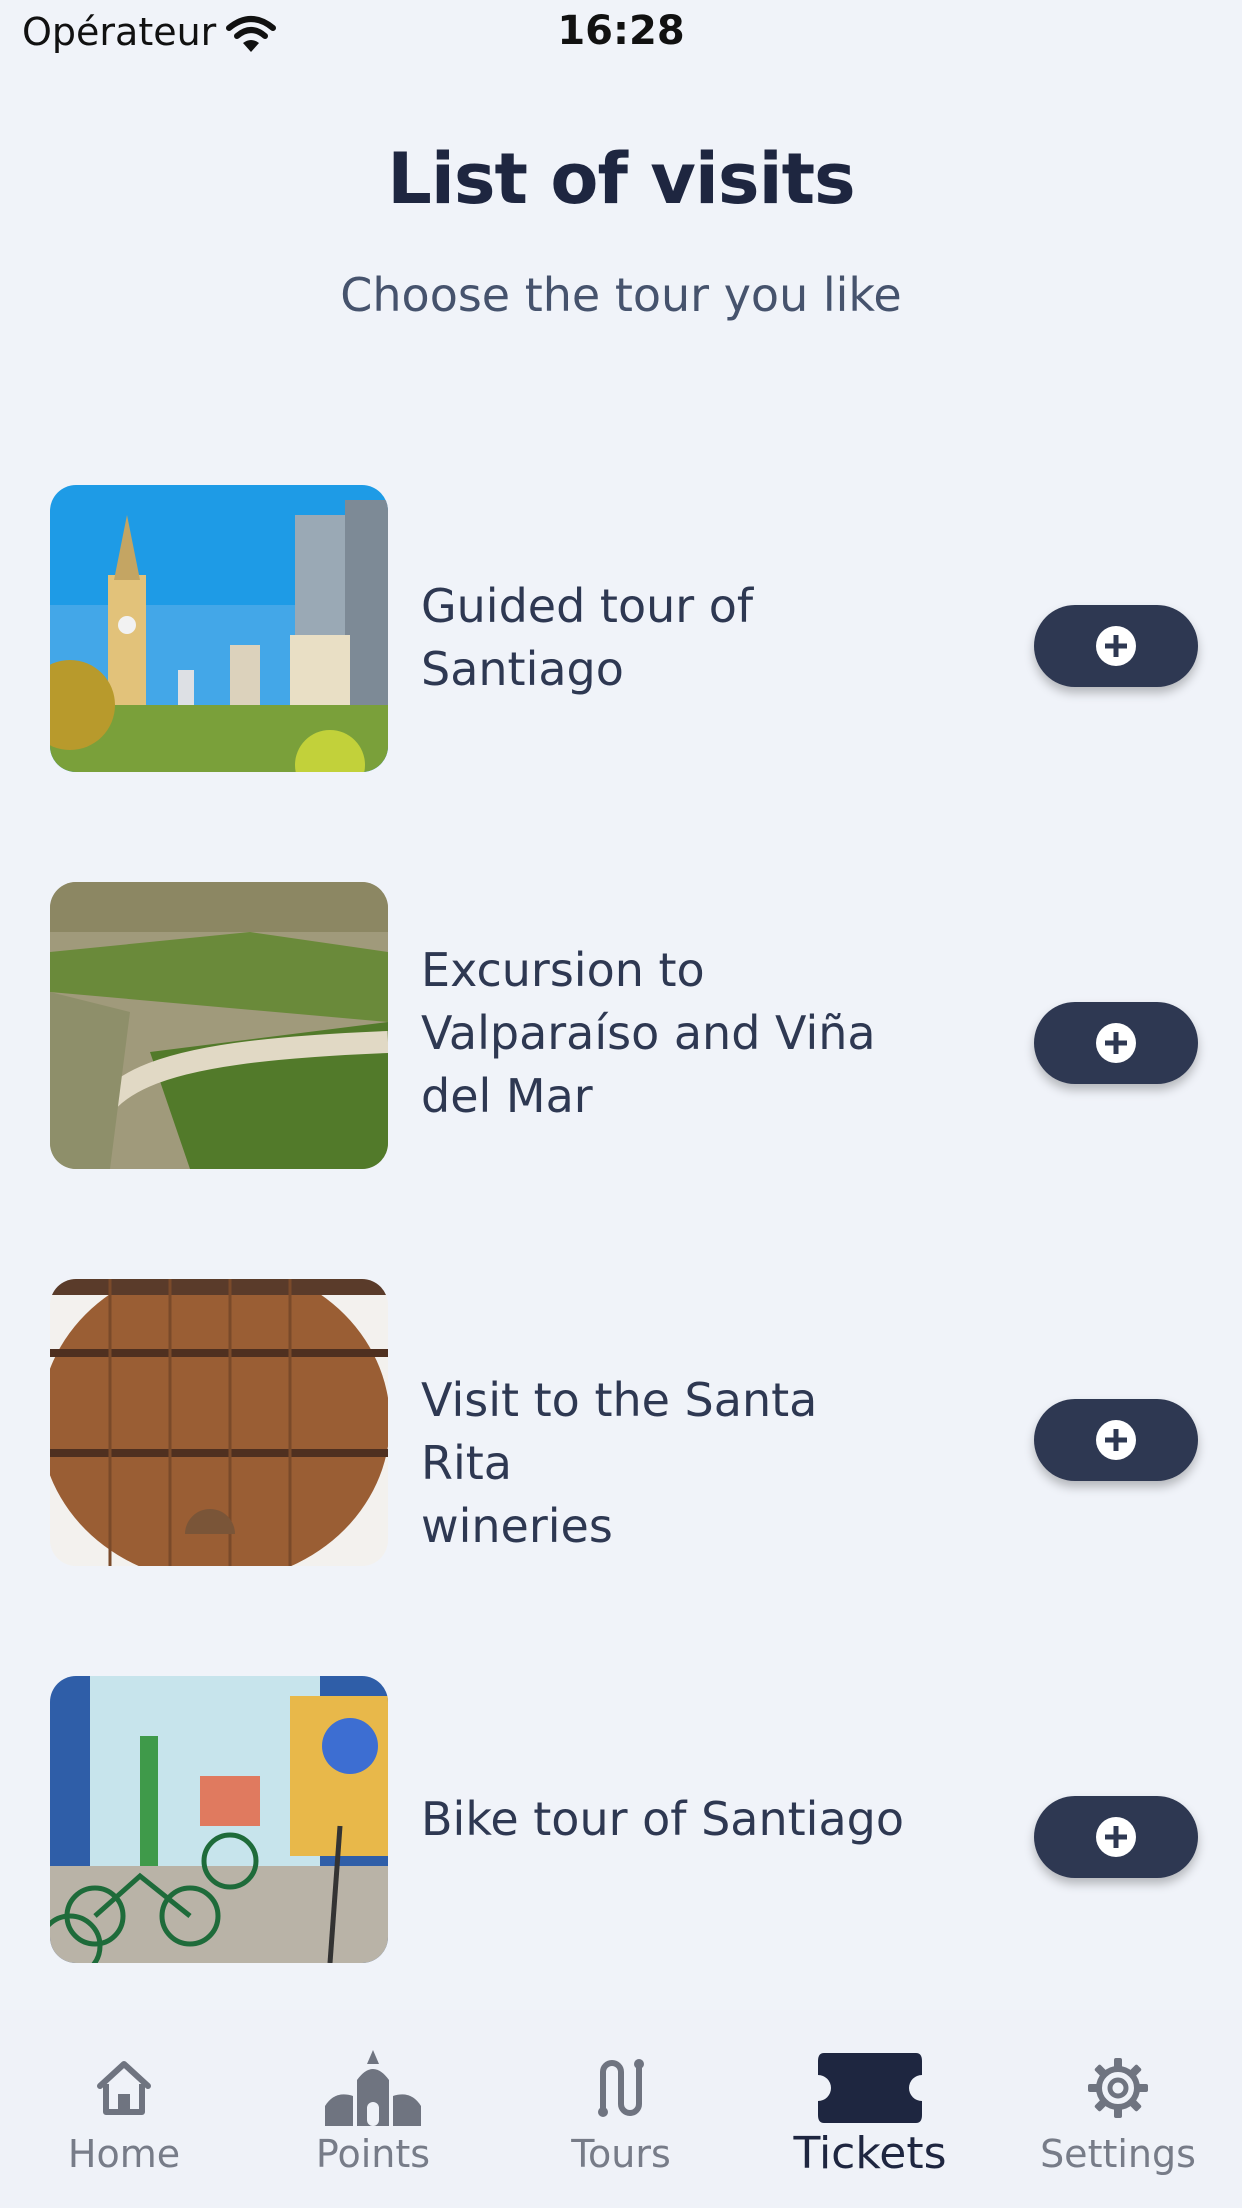  Describe the element at coordinates (621, 31) in the screenshot. I see `clock: 16:28` at that location.